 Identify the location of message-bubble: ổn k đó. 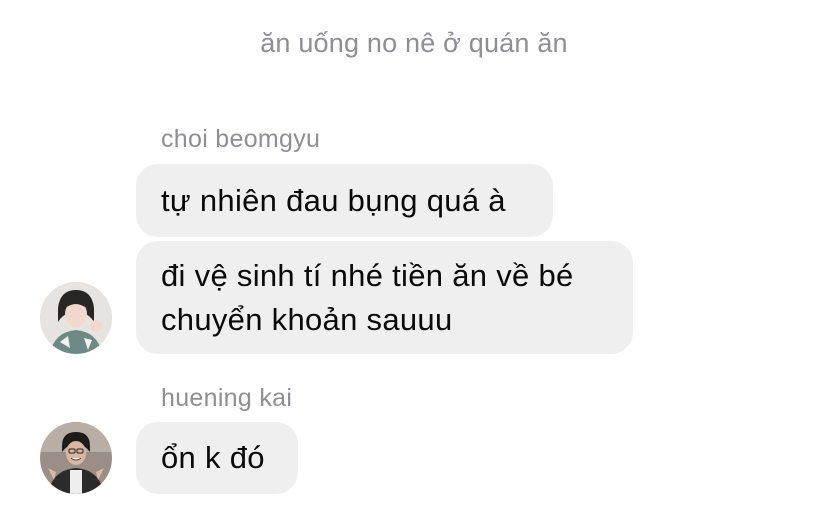
(217, 458).